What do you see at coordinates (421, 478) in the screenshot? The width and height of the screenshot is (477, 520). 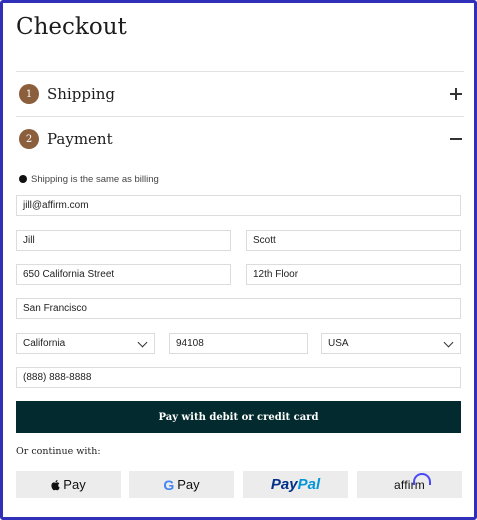 I see `affirm-arc-icon` at bounding box center [421, 478].